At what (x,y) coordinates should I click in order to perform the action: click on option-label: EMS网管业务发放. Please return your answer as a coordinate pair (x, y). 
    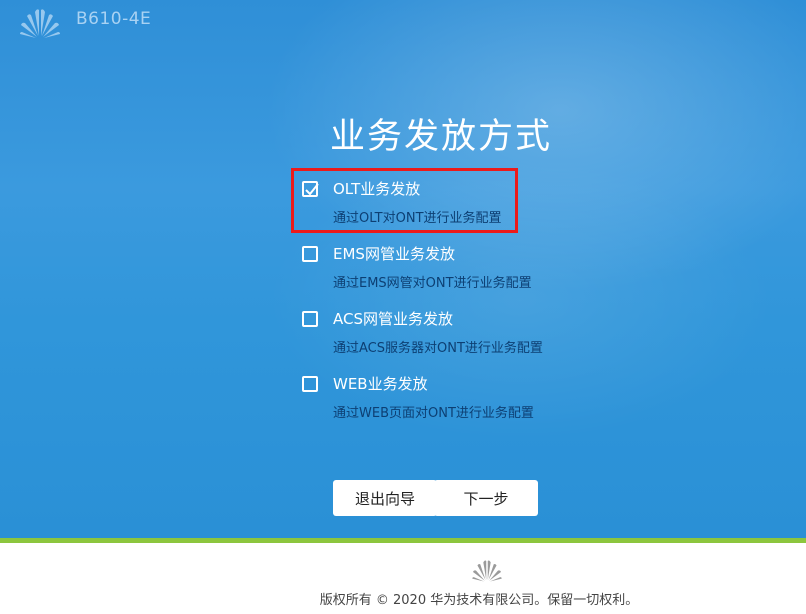
    Looking at the image, I should click on (394, 253).